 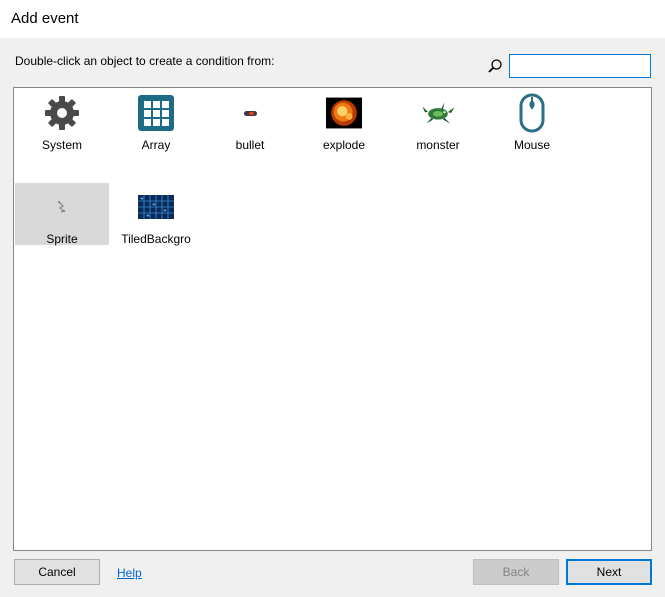 What do you see at coordinates (516, 572) in the screenshot?
I see `back-button: Back` at bounding box center [516, 572].